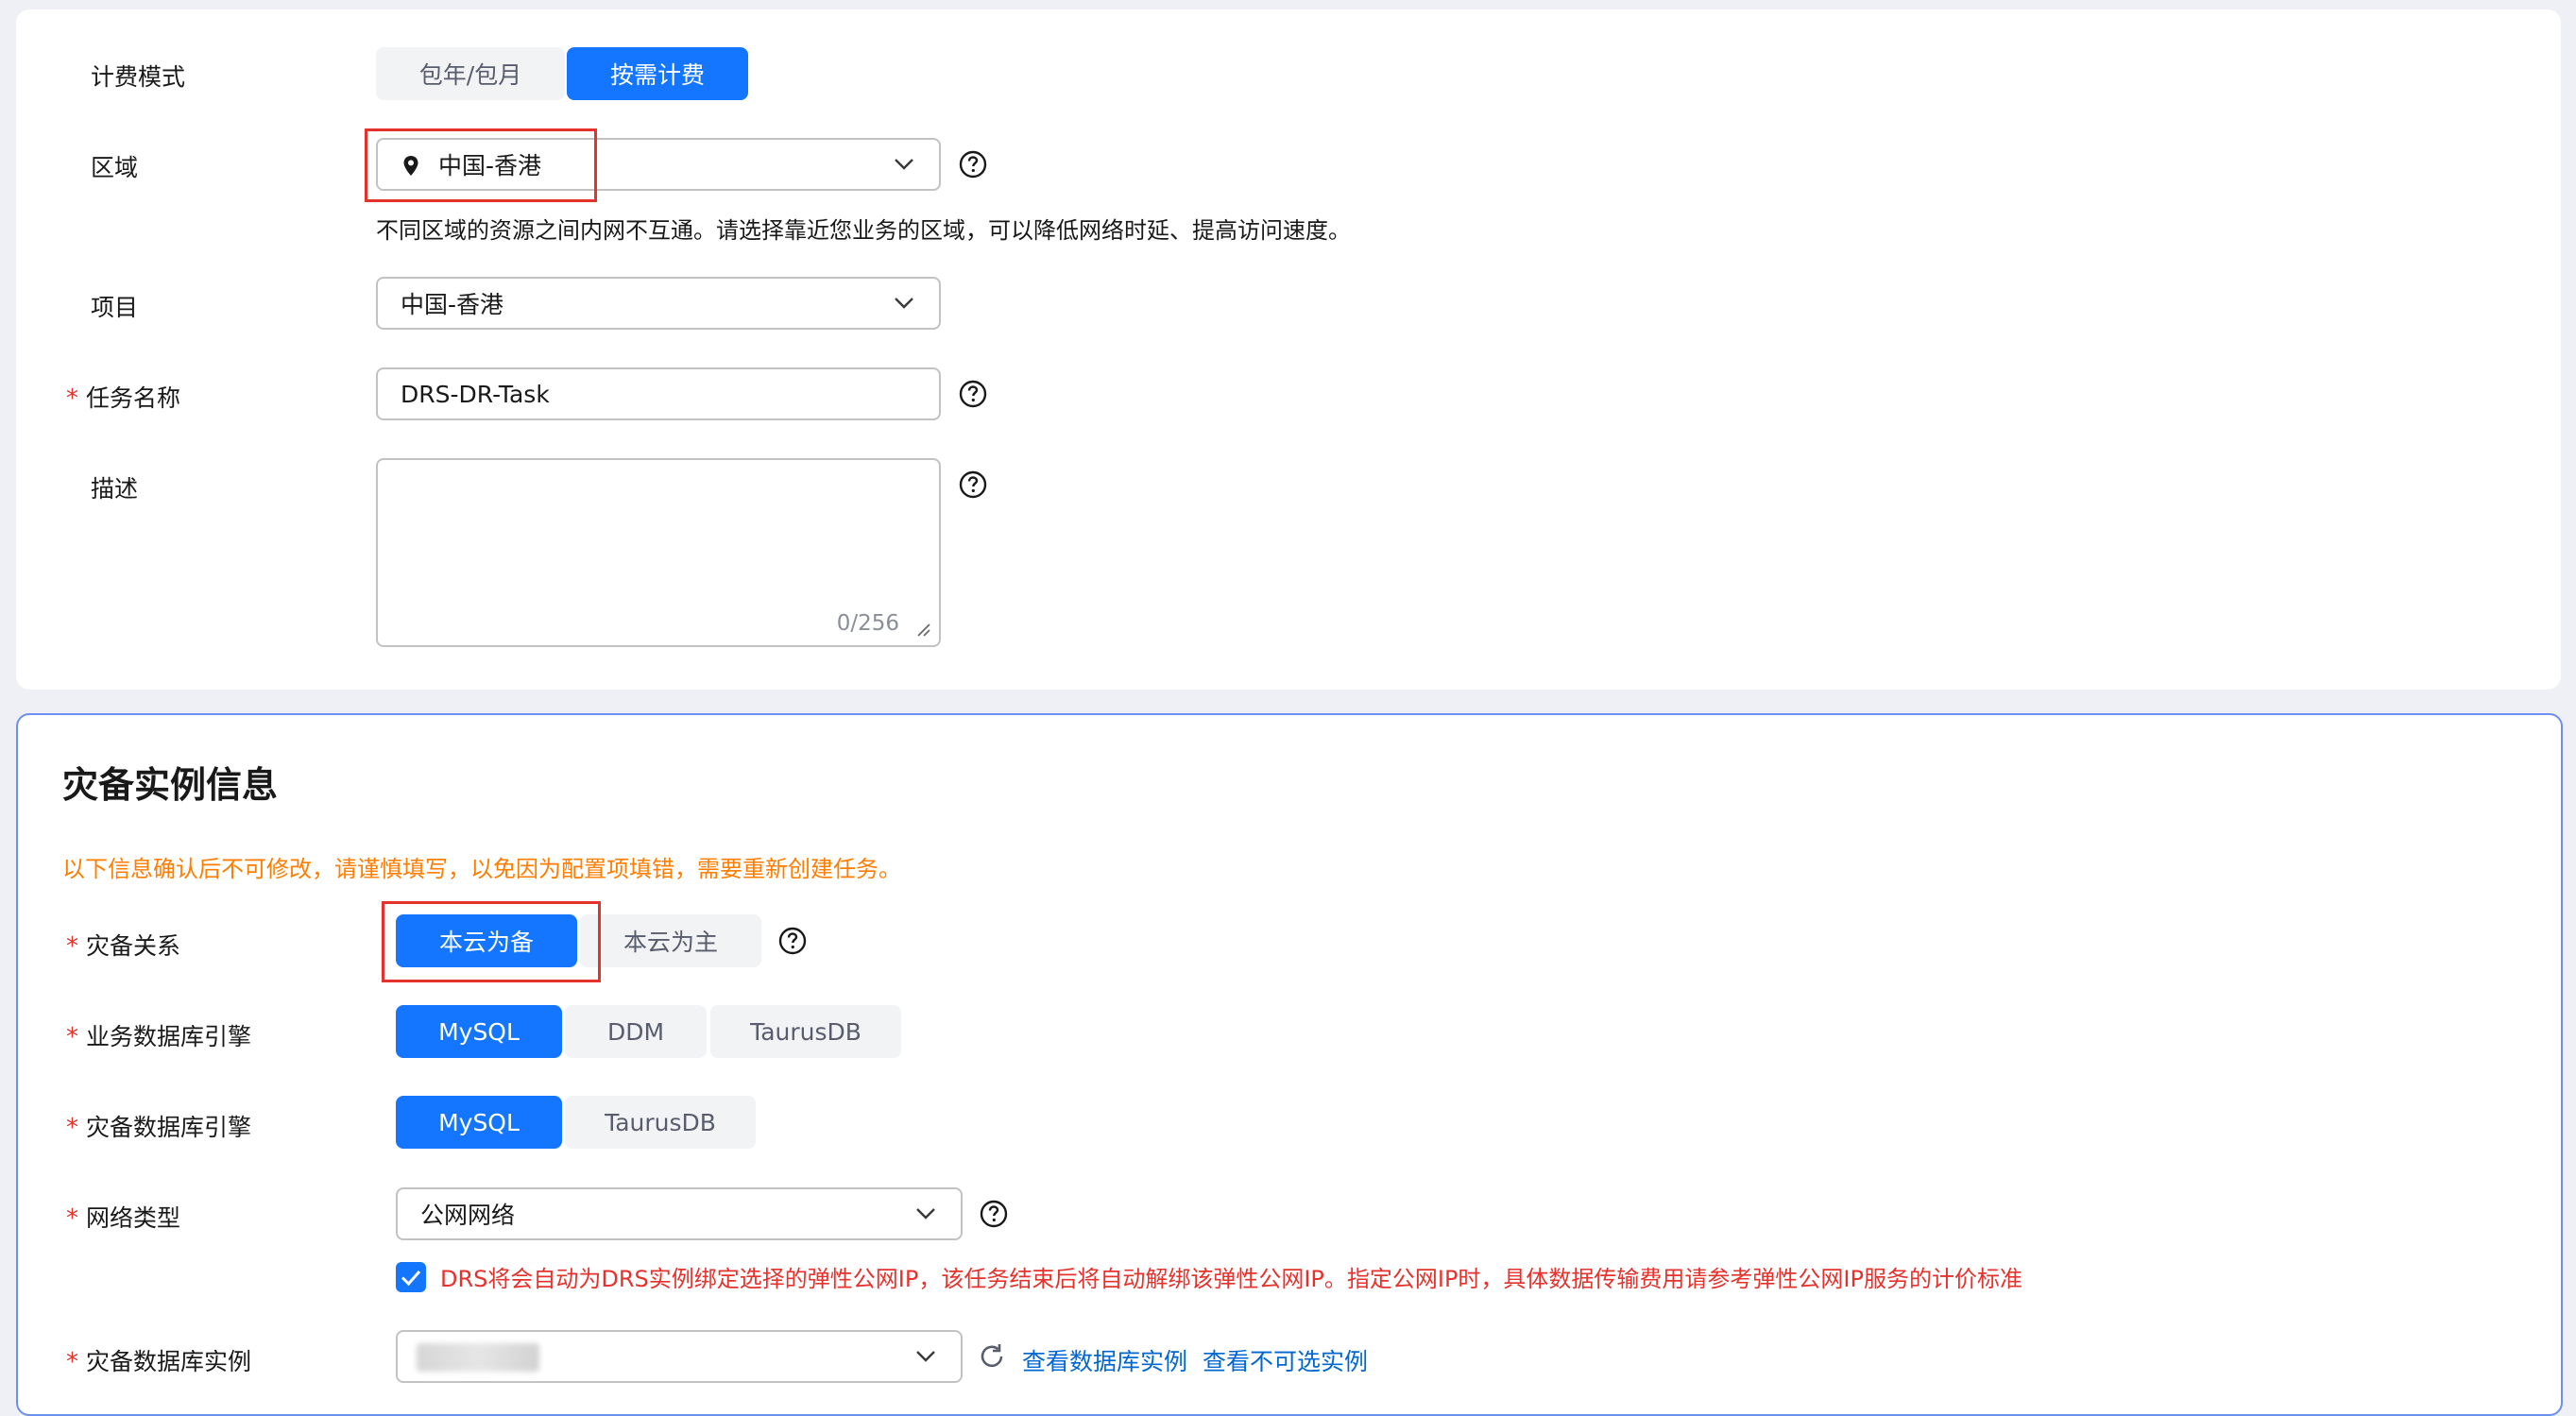 The width and height of the screenshot is (2576, 1416). I want to click on view-unavailable-instances-link: 查看不可选实例, so click(1285, 1360).